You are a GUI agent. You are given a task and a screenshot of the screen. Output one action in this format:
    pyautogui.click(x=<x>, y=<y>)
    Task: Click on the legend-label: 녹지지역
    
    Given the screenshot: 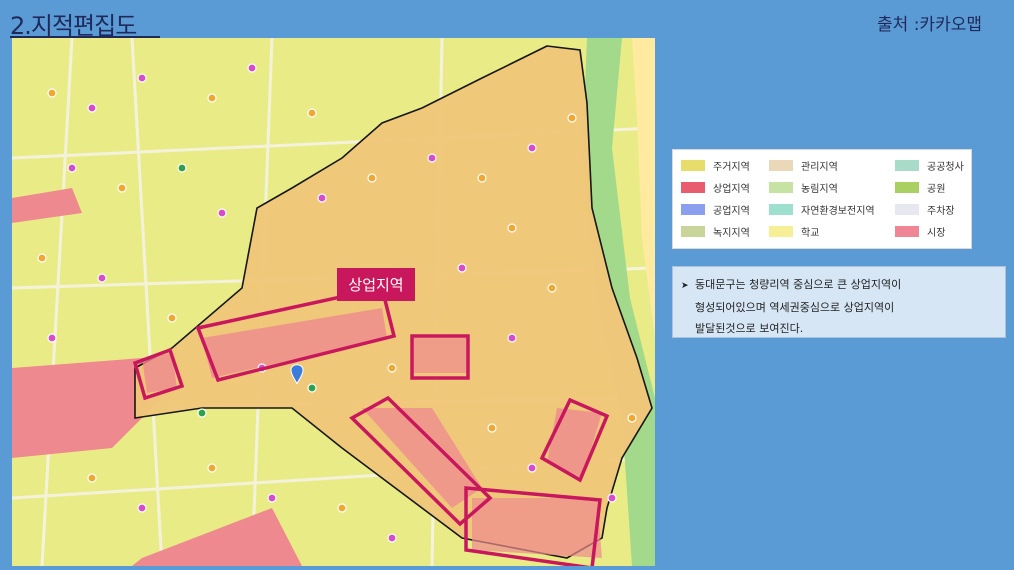 What is the action you would take?
    pyautogui.click(x=731, y=233)
    